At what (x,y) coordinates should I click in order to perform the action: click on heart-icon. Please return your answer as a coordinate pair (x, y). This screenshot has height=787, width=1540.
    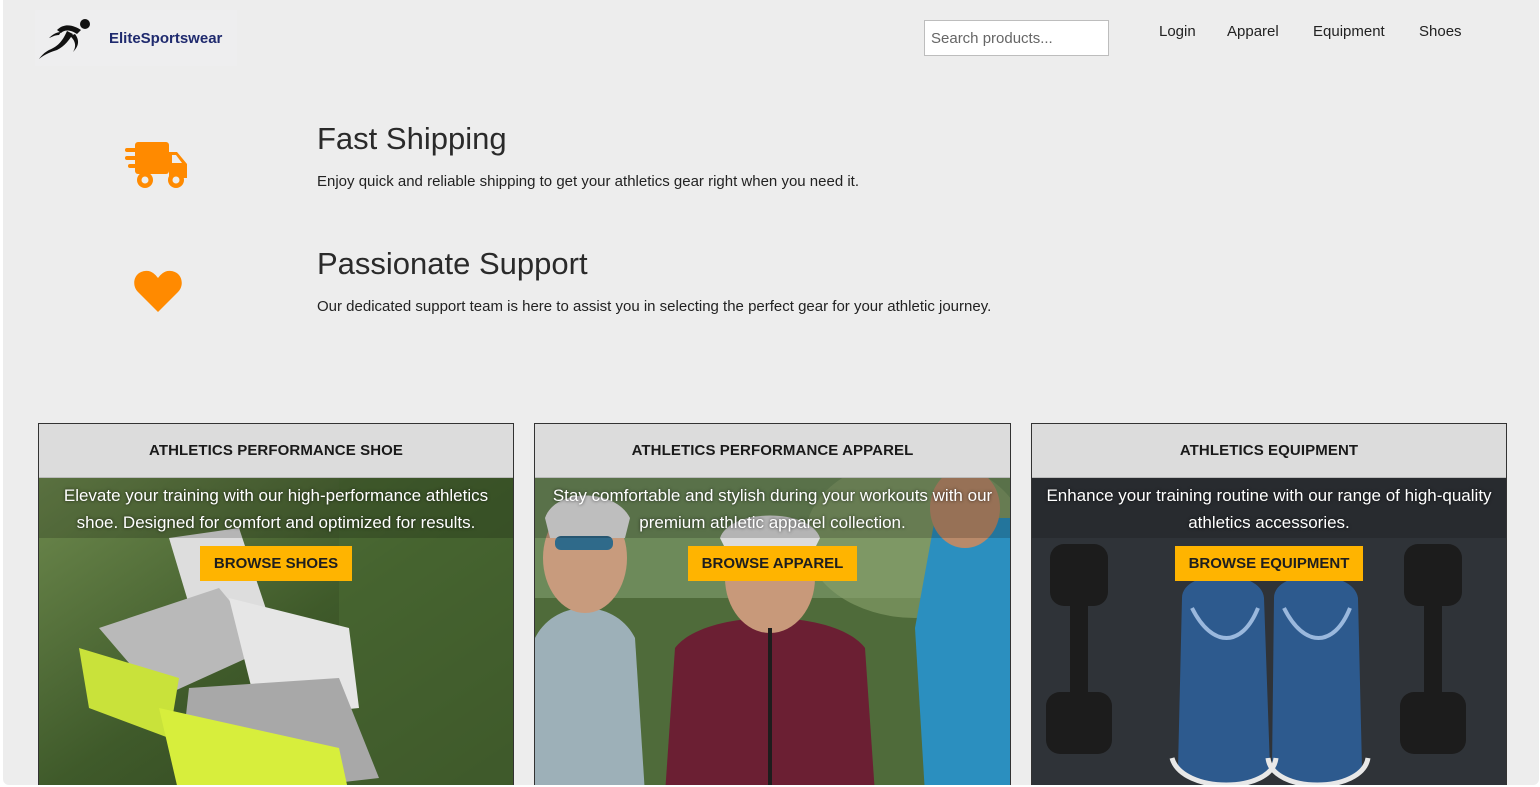
    Looking at the image, I should click on (158, 291).